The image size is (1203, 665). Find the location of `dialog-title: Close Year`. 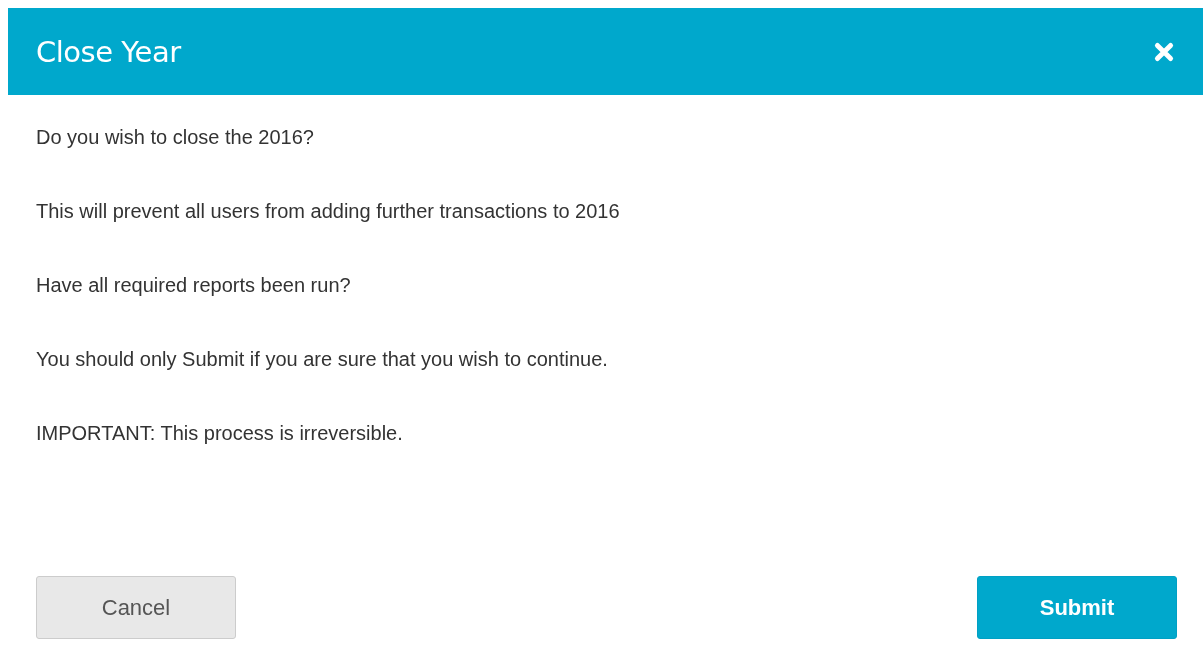

dialog-title: Close Year is located at coordinates (108, 51).